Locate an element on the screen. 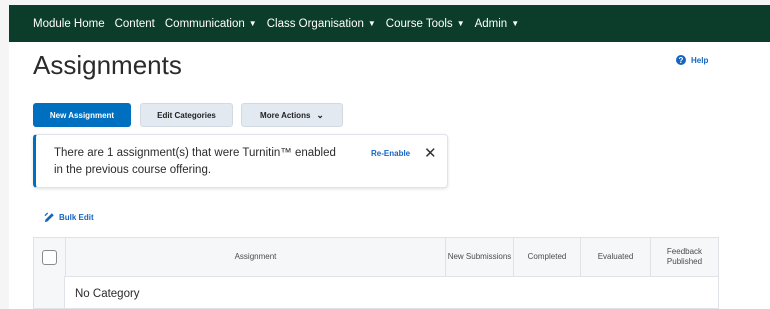 This screenshot has height=309, width=770. nav-item-module-home: Module Home is located at coordinates (69, 24).